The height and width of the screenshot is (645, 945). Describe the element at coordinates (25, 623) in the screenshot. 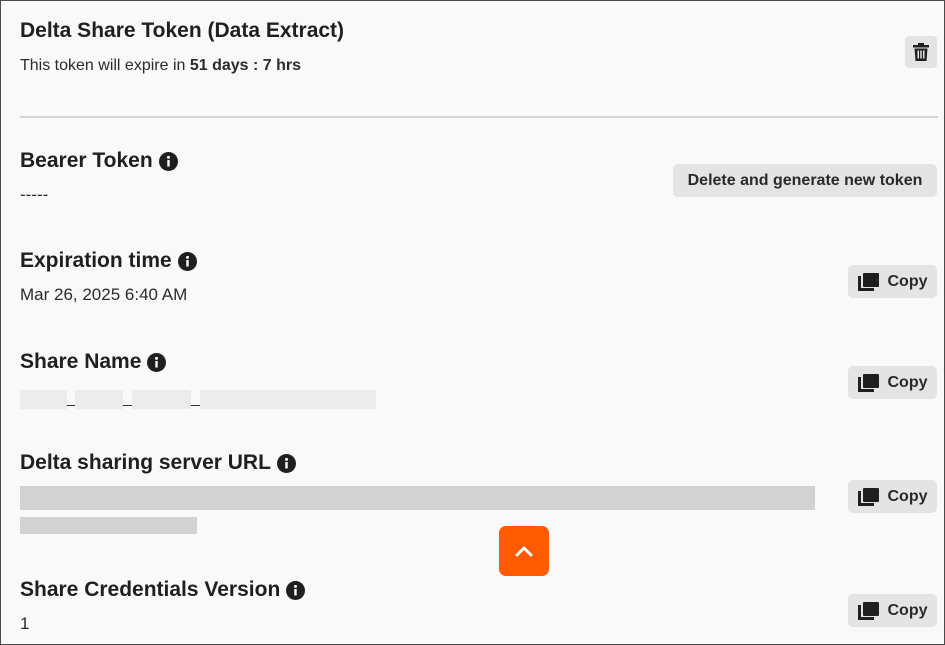

I see `credentials-version-value: 1` at that location.